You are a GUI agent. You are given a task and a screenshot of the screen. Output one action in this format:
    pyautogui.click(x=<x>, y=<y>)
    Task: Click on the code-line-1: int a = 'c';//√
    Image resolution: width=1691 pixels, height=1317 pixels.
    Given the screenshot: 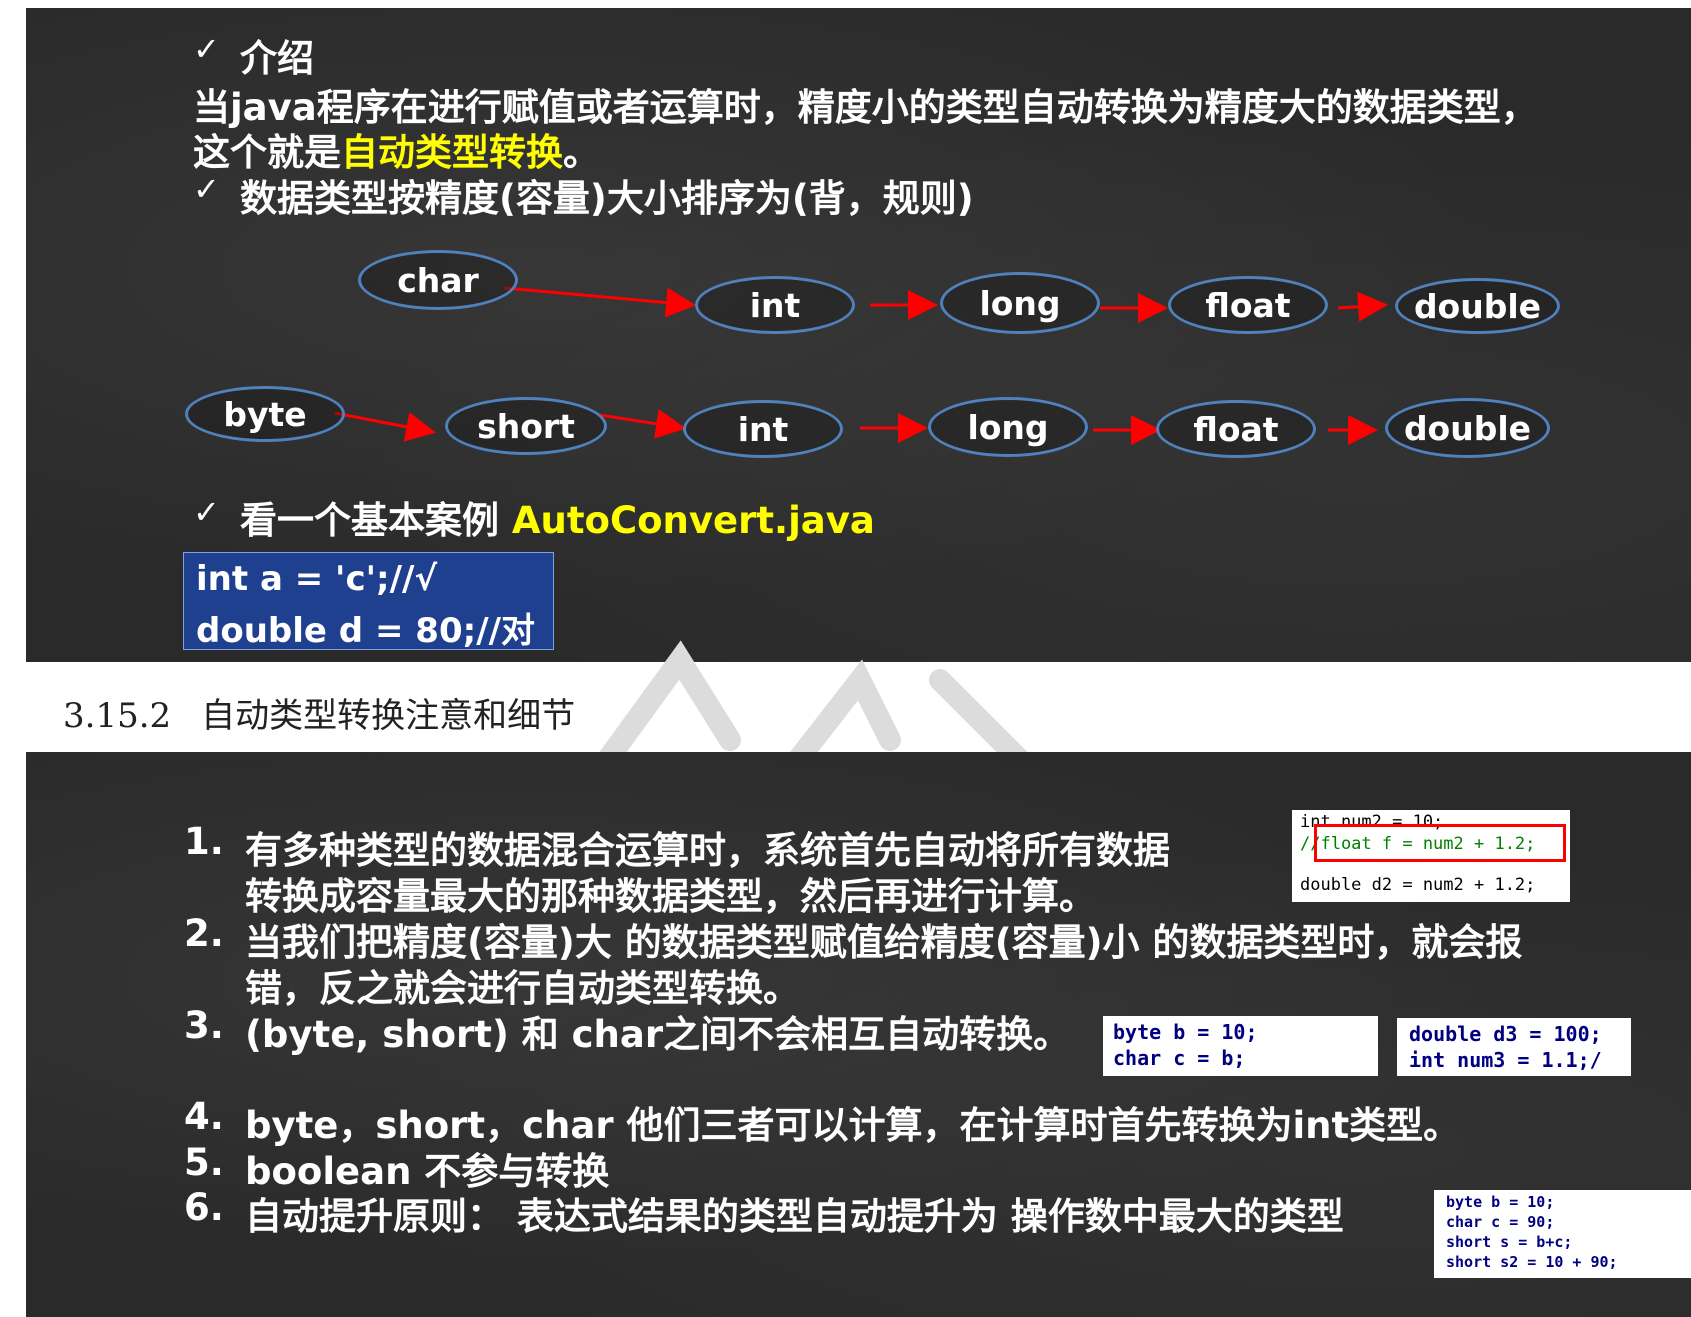 What is the action you would take?
    pyautogui.click(x=317, y=579)
    